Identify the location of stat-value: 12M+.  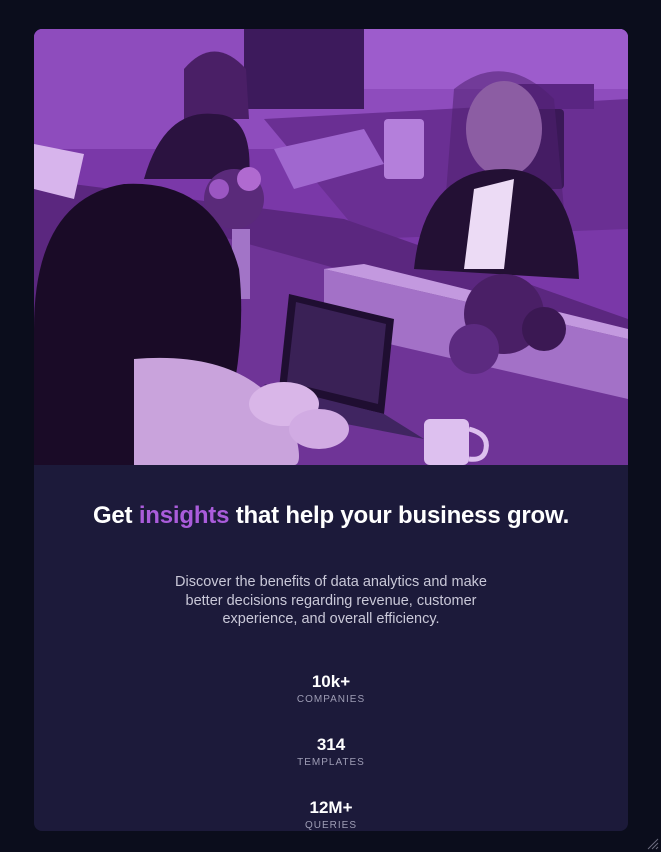
(331, 807).